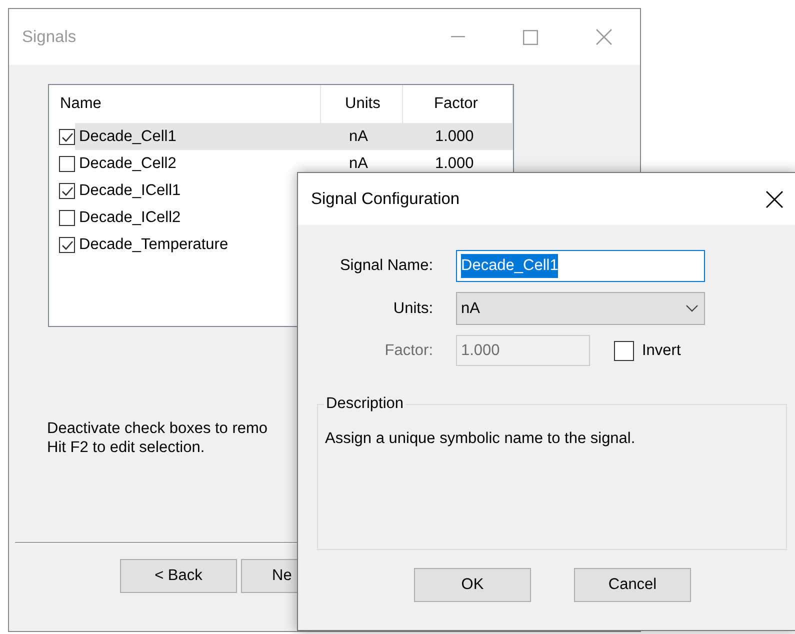 This screenshot has height=634, width=795. I want to click on group-title: Description, so click(365, 404).